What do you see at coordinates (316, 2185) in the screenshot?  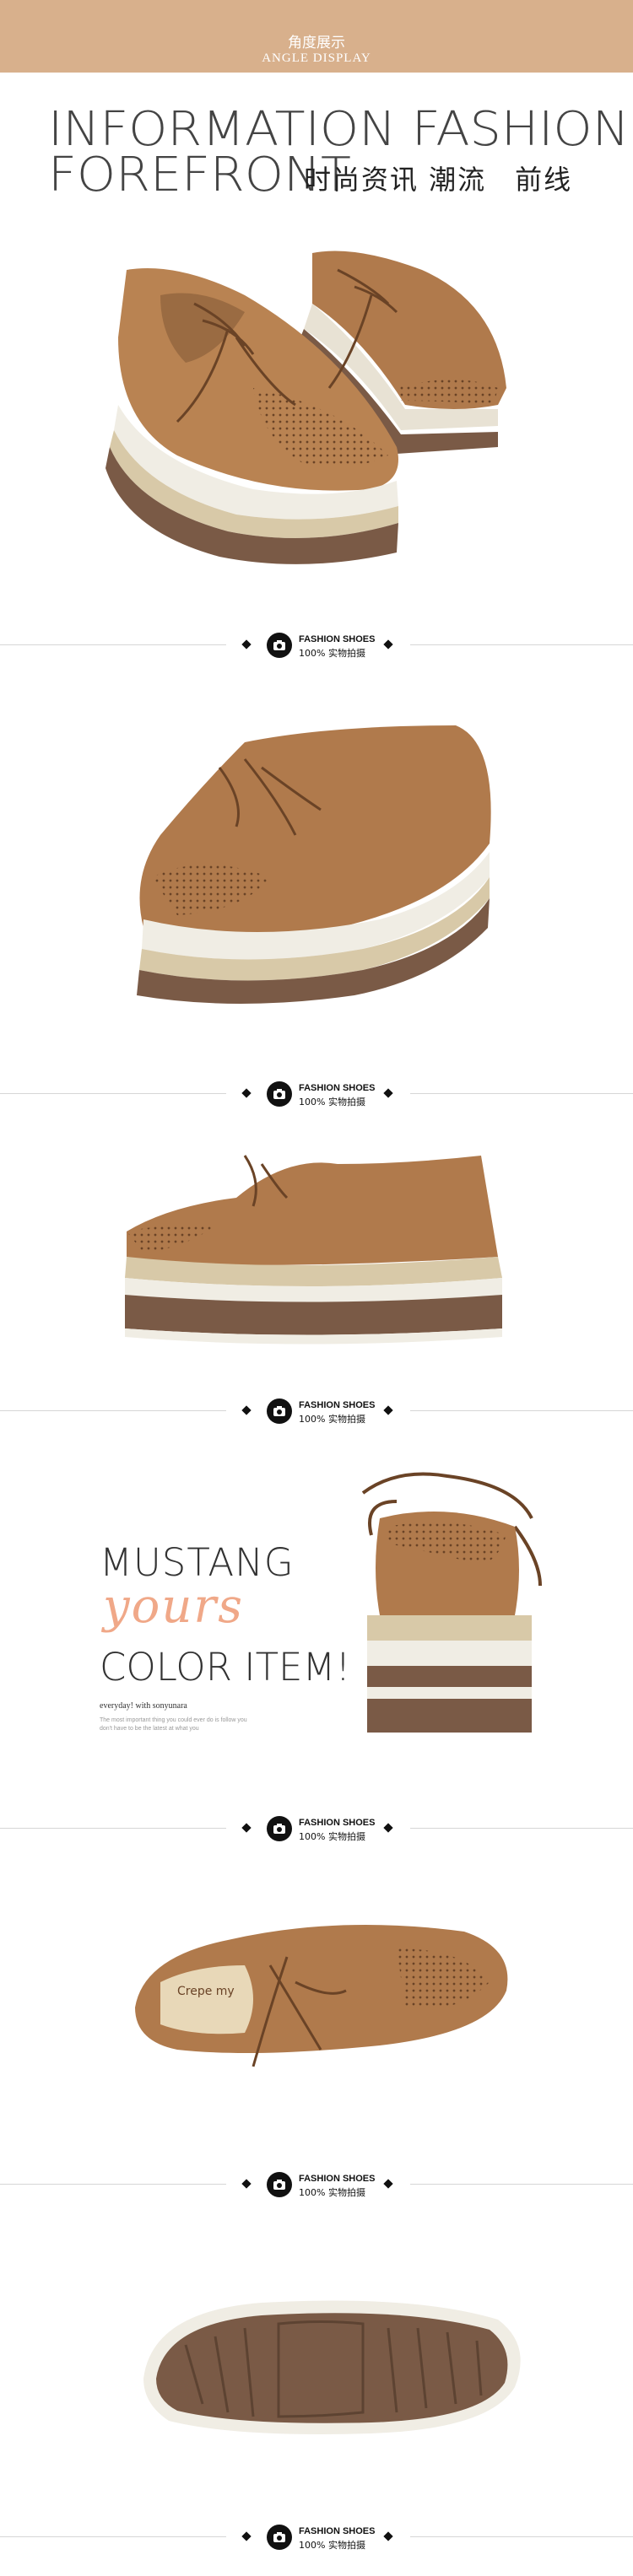 I see `separator-5: FASHION SHOES 100% 实物拍摄` at bounding box center [316, 2185].